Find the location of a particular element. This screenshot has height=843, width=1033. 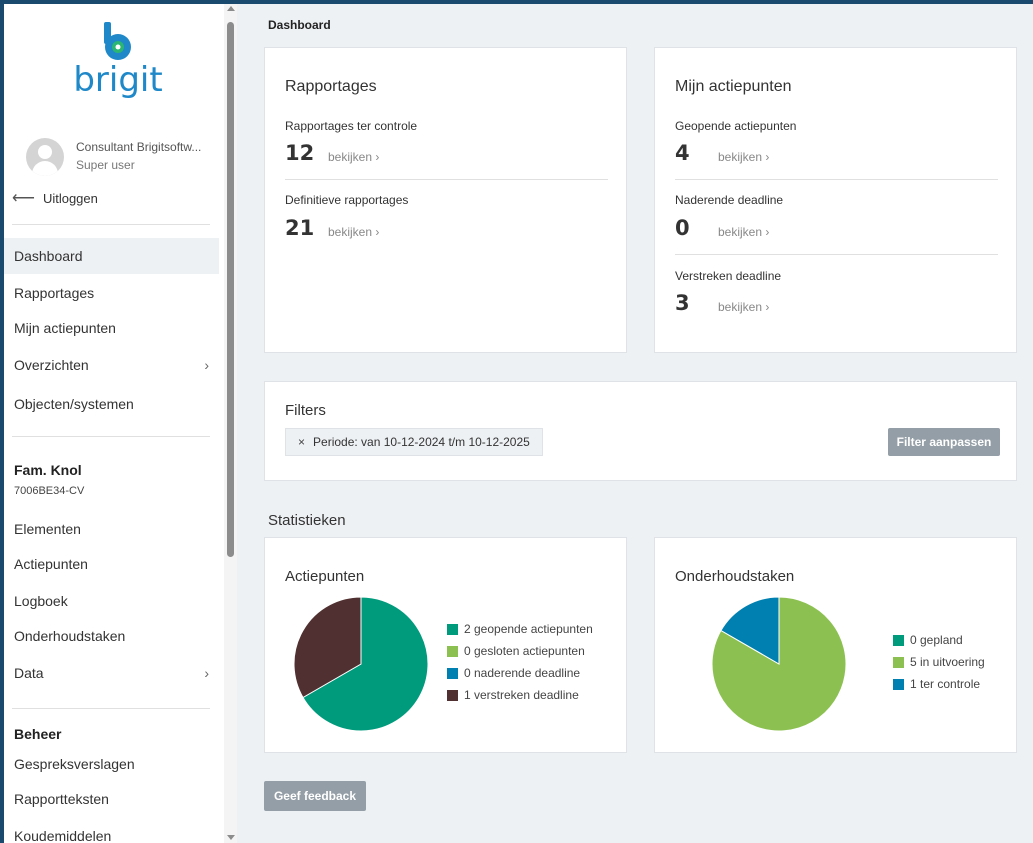

sidebar-item-data: Data › is located at coordinates (111, 673).